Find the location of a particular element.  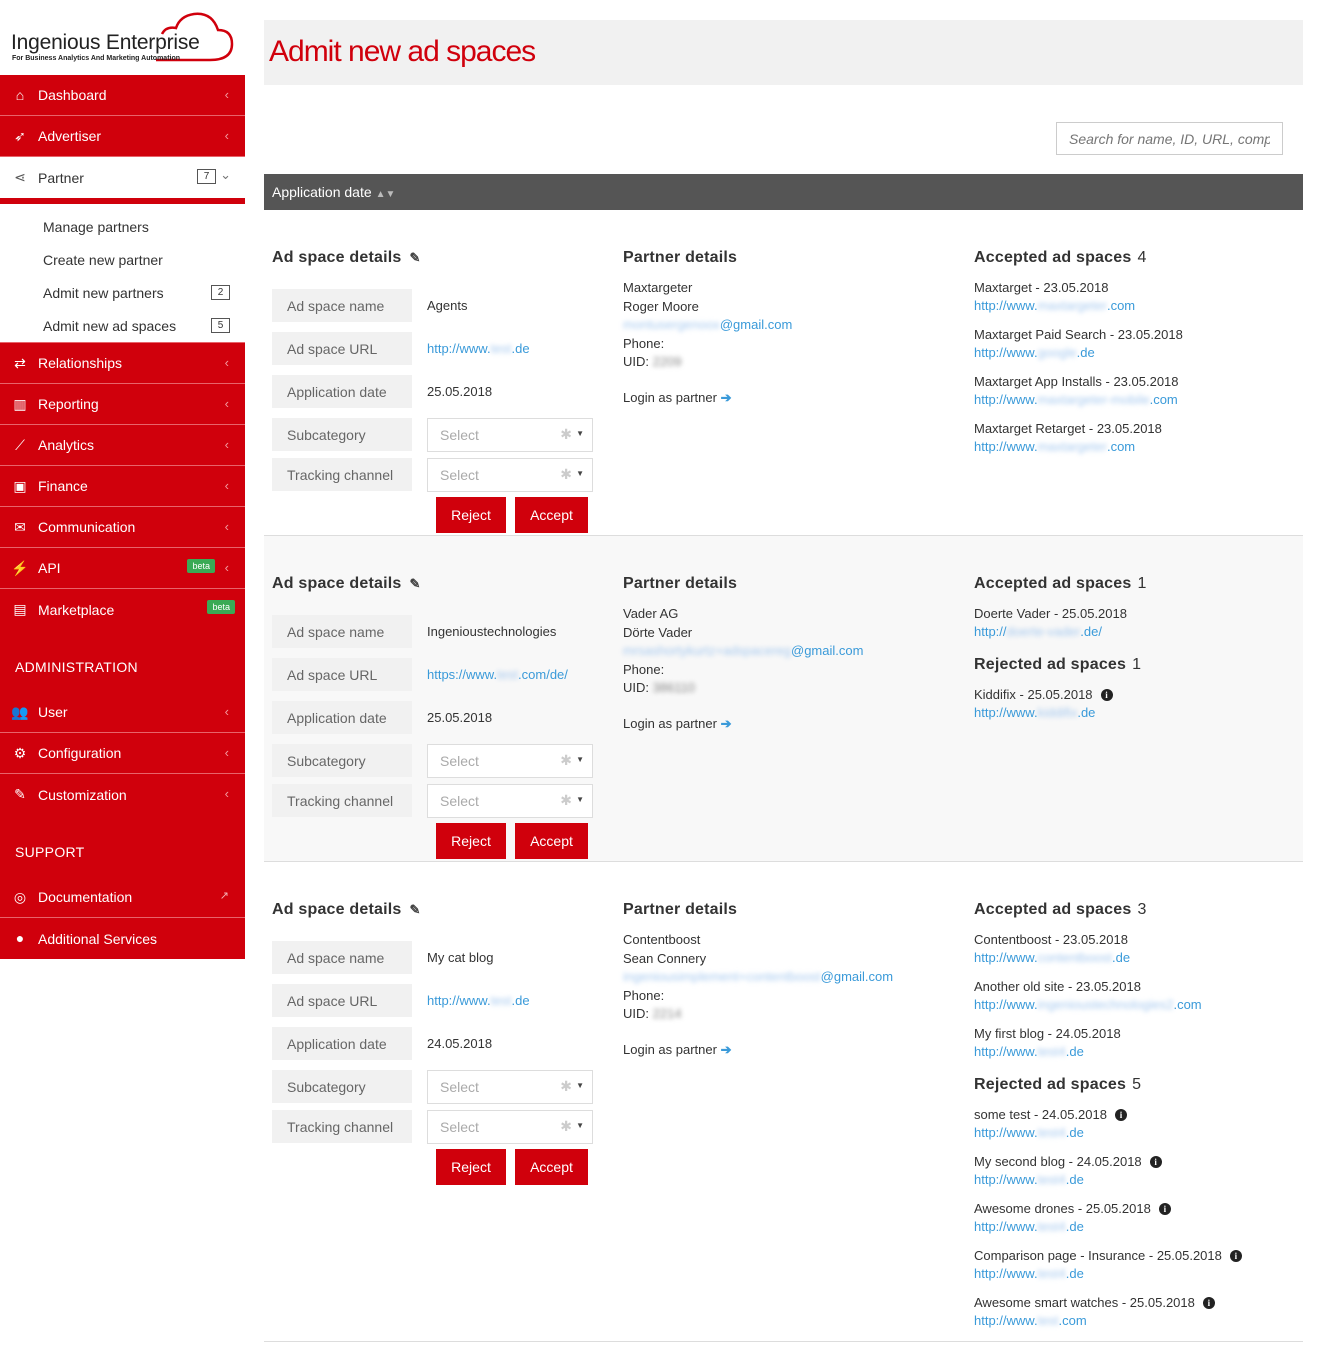

ad-space-title: My first blog - 24.05.2018 is located at coordinates (1138, 1034).